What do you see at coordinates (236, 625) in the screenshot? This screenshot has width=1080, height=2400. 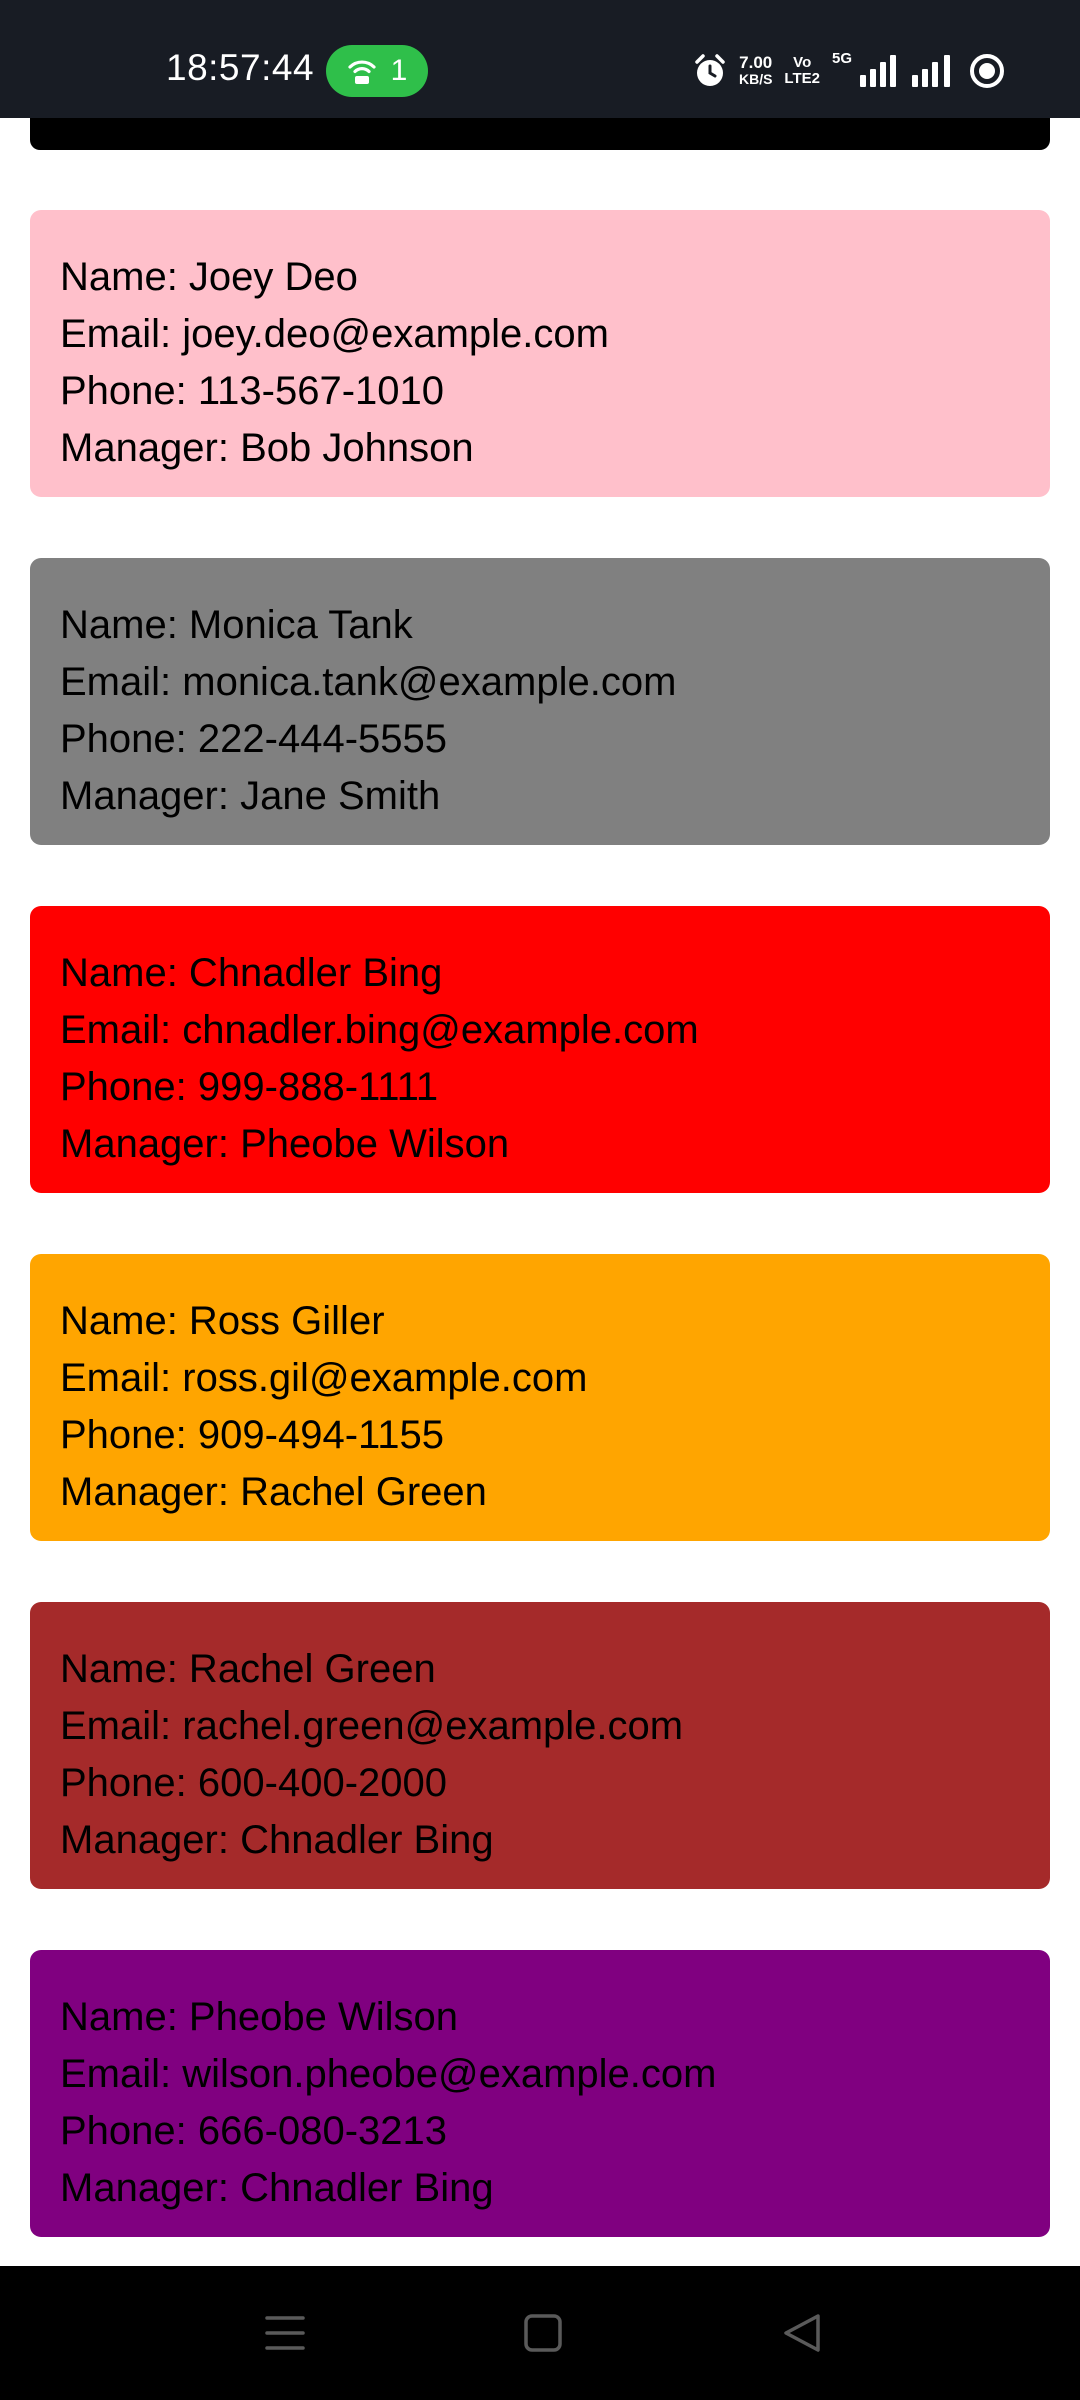 I see `contact-name: Name: Monica Tank` at bounding box center [236, 625].